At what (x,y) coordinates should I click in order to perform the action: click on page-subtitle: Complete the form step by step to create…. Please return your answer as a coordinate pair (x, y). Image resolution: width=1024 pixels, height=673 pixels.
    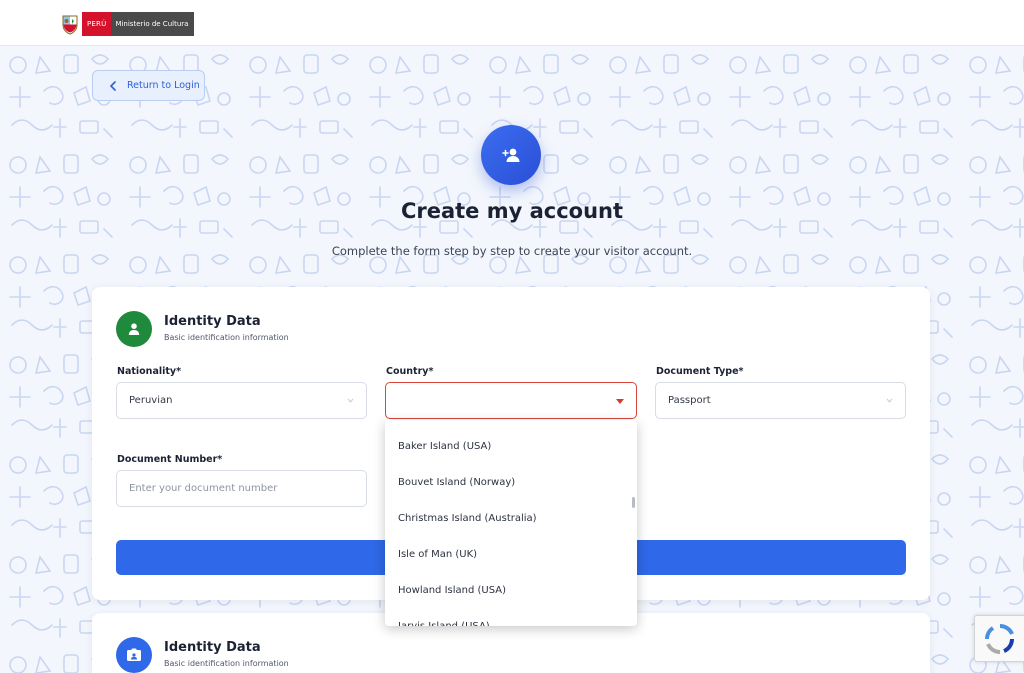
    Looking at the image, I should click on (512, 251).